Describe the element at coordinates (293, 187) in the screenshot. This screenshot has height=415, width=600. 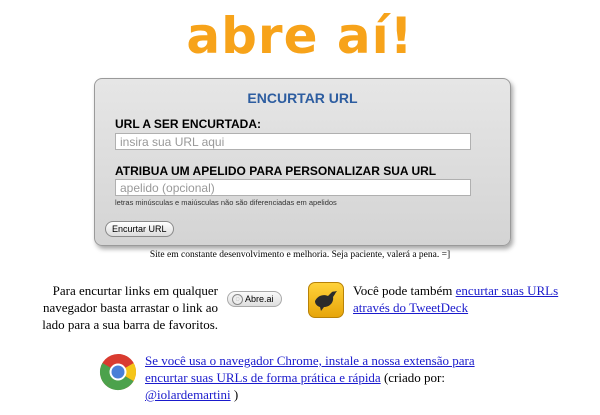
I see `alias-input` at that location.